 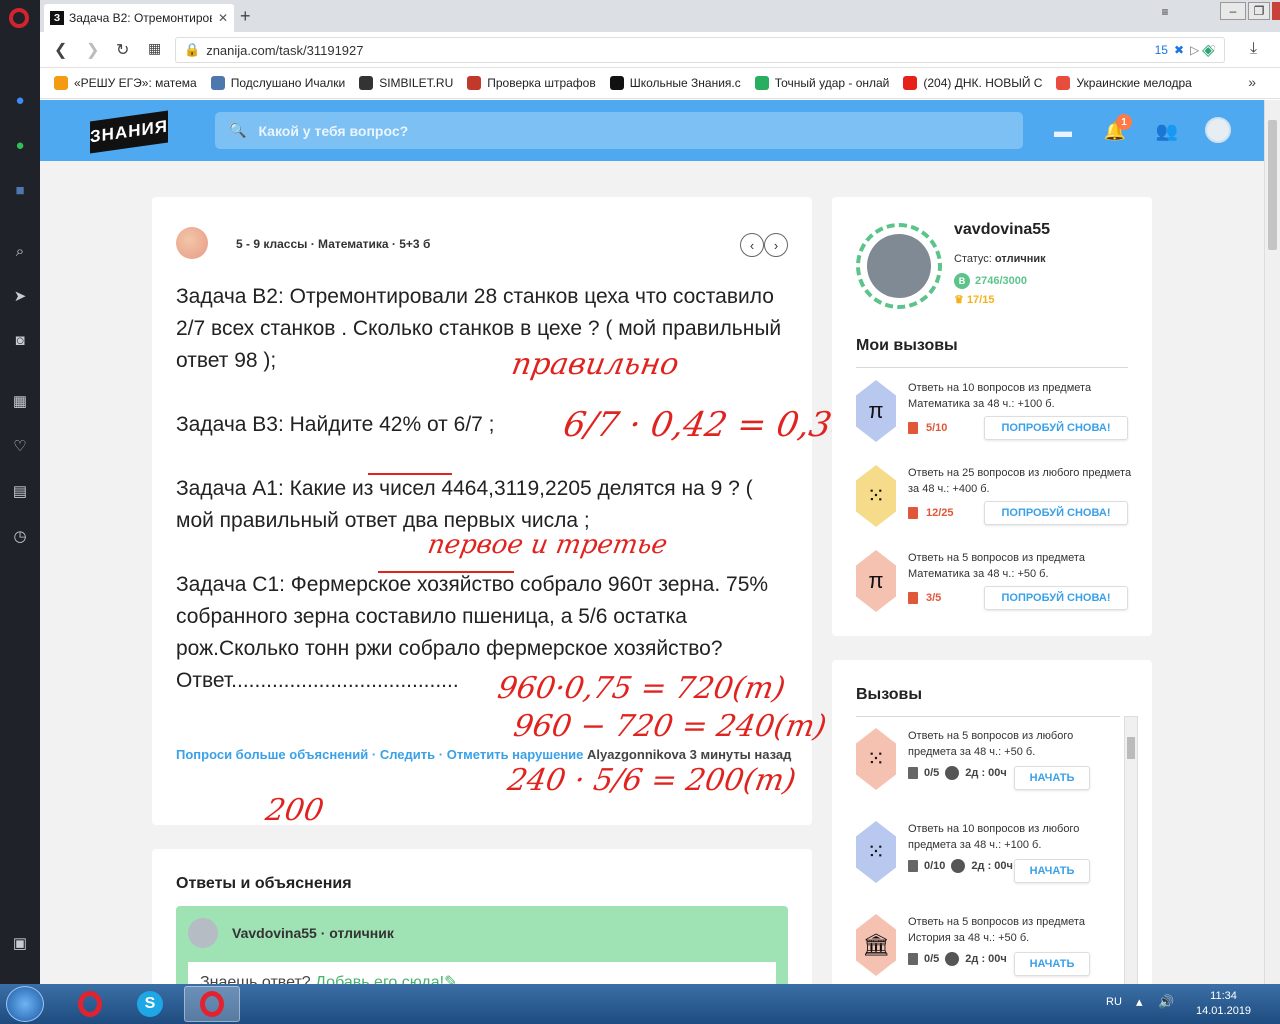 I want to click on pencil-icon: ✎, so click(x=451, y=979).